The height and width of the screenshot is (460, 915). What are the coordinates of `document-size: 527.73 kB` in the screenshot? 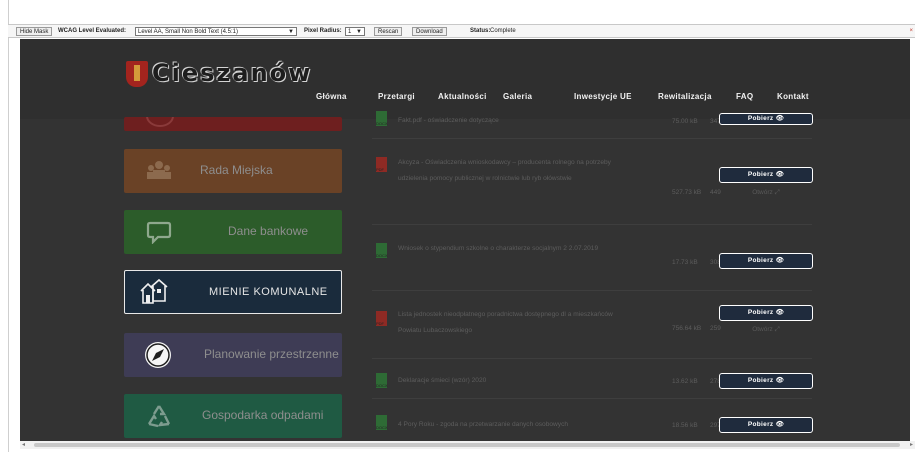 It's located at (687, 192).